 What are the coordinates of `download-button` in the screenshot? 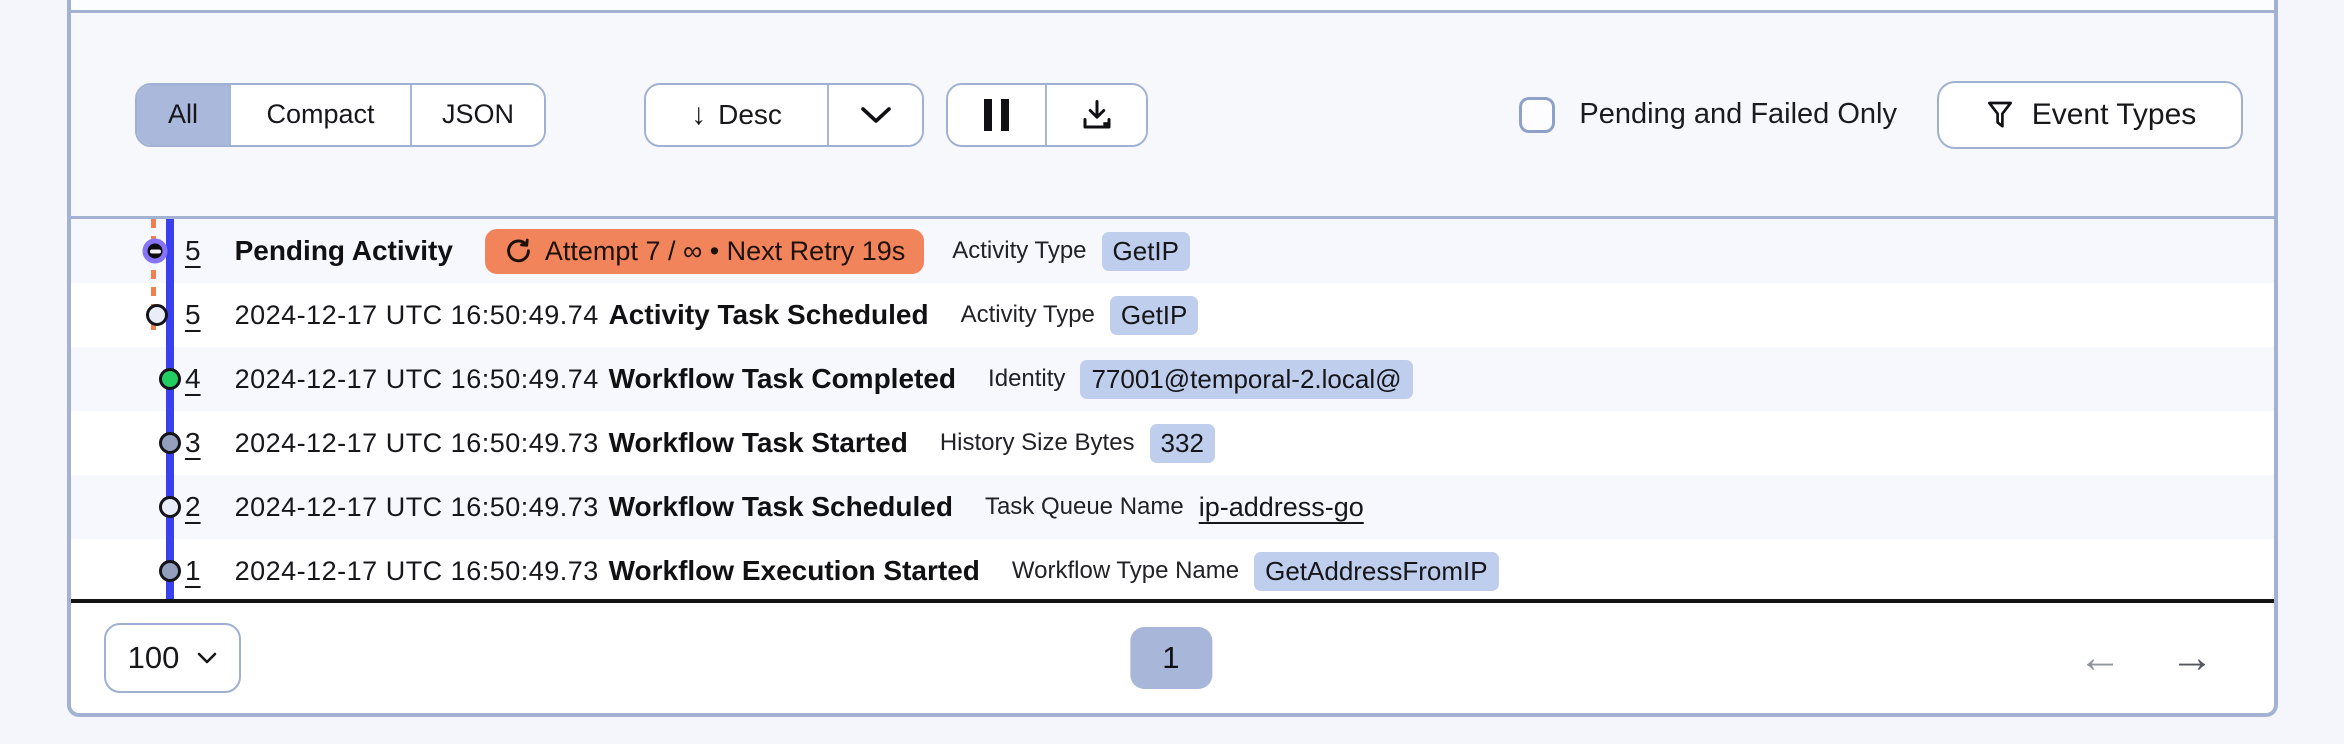 It's located at (1096, 114).